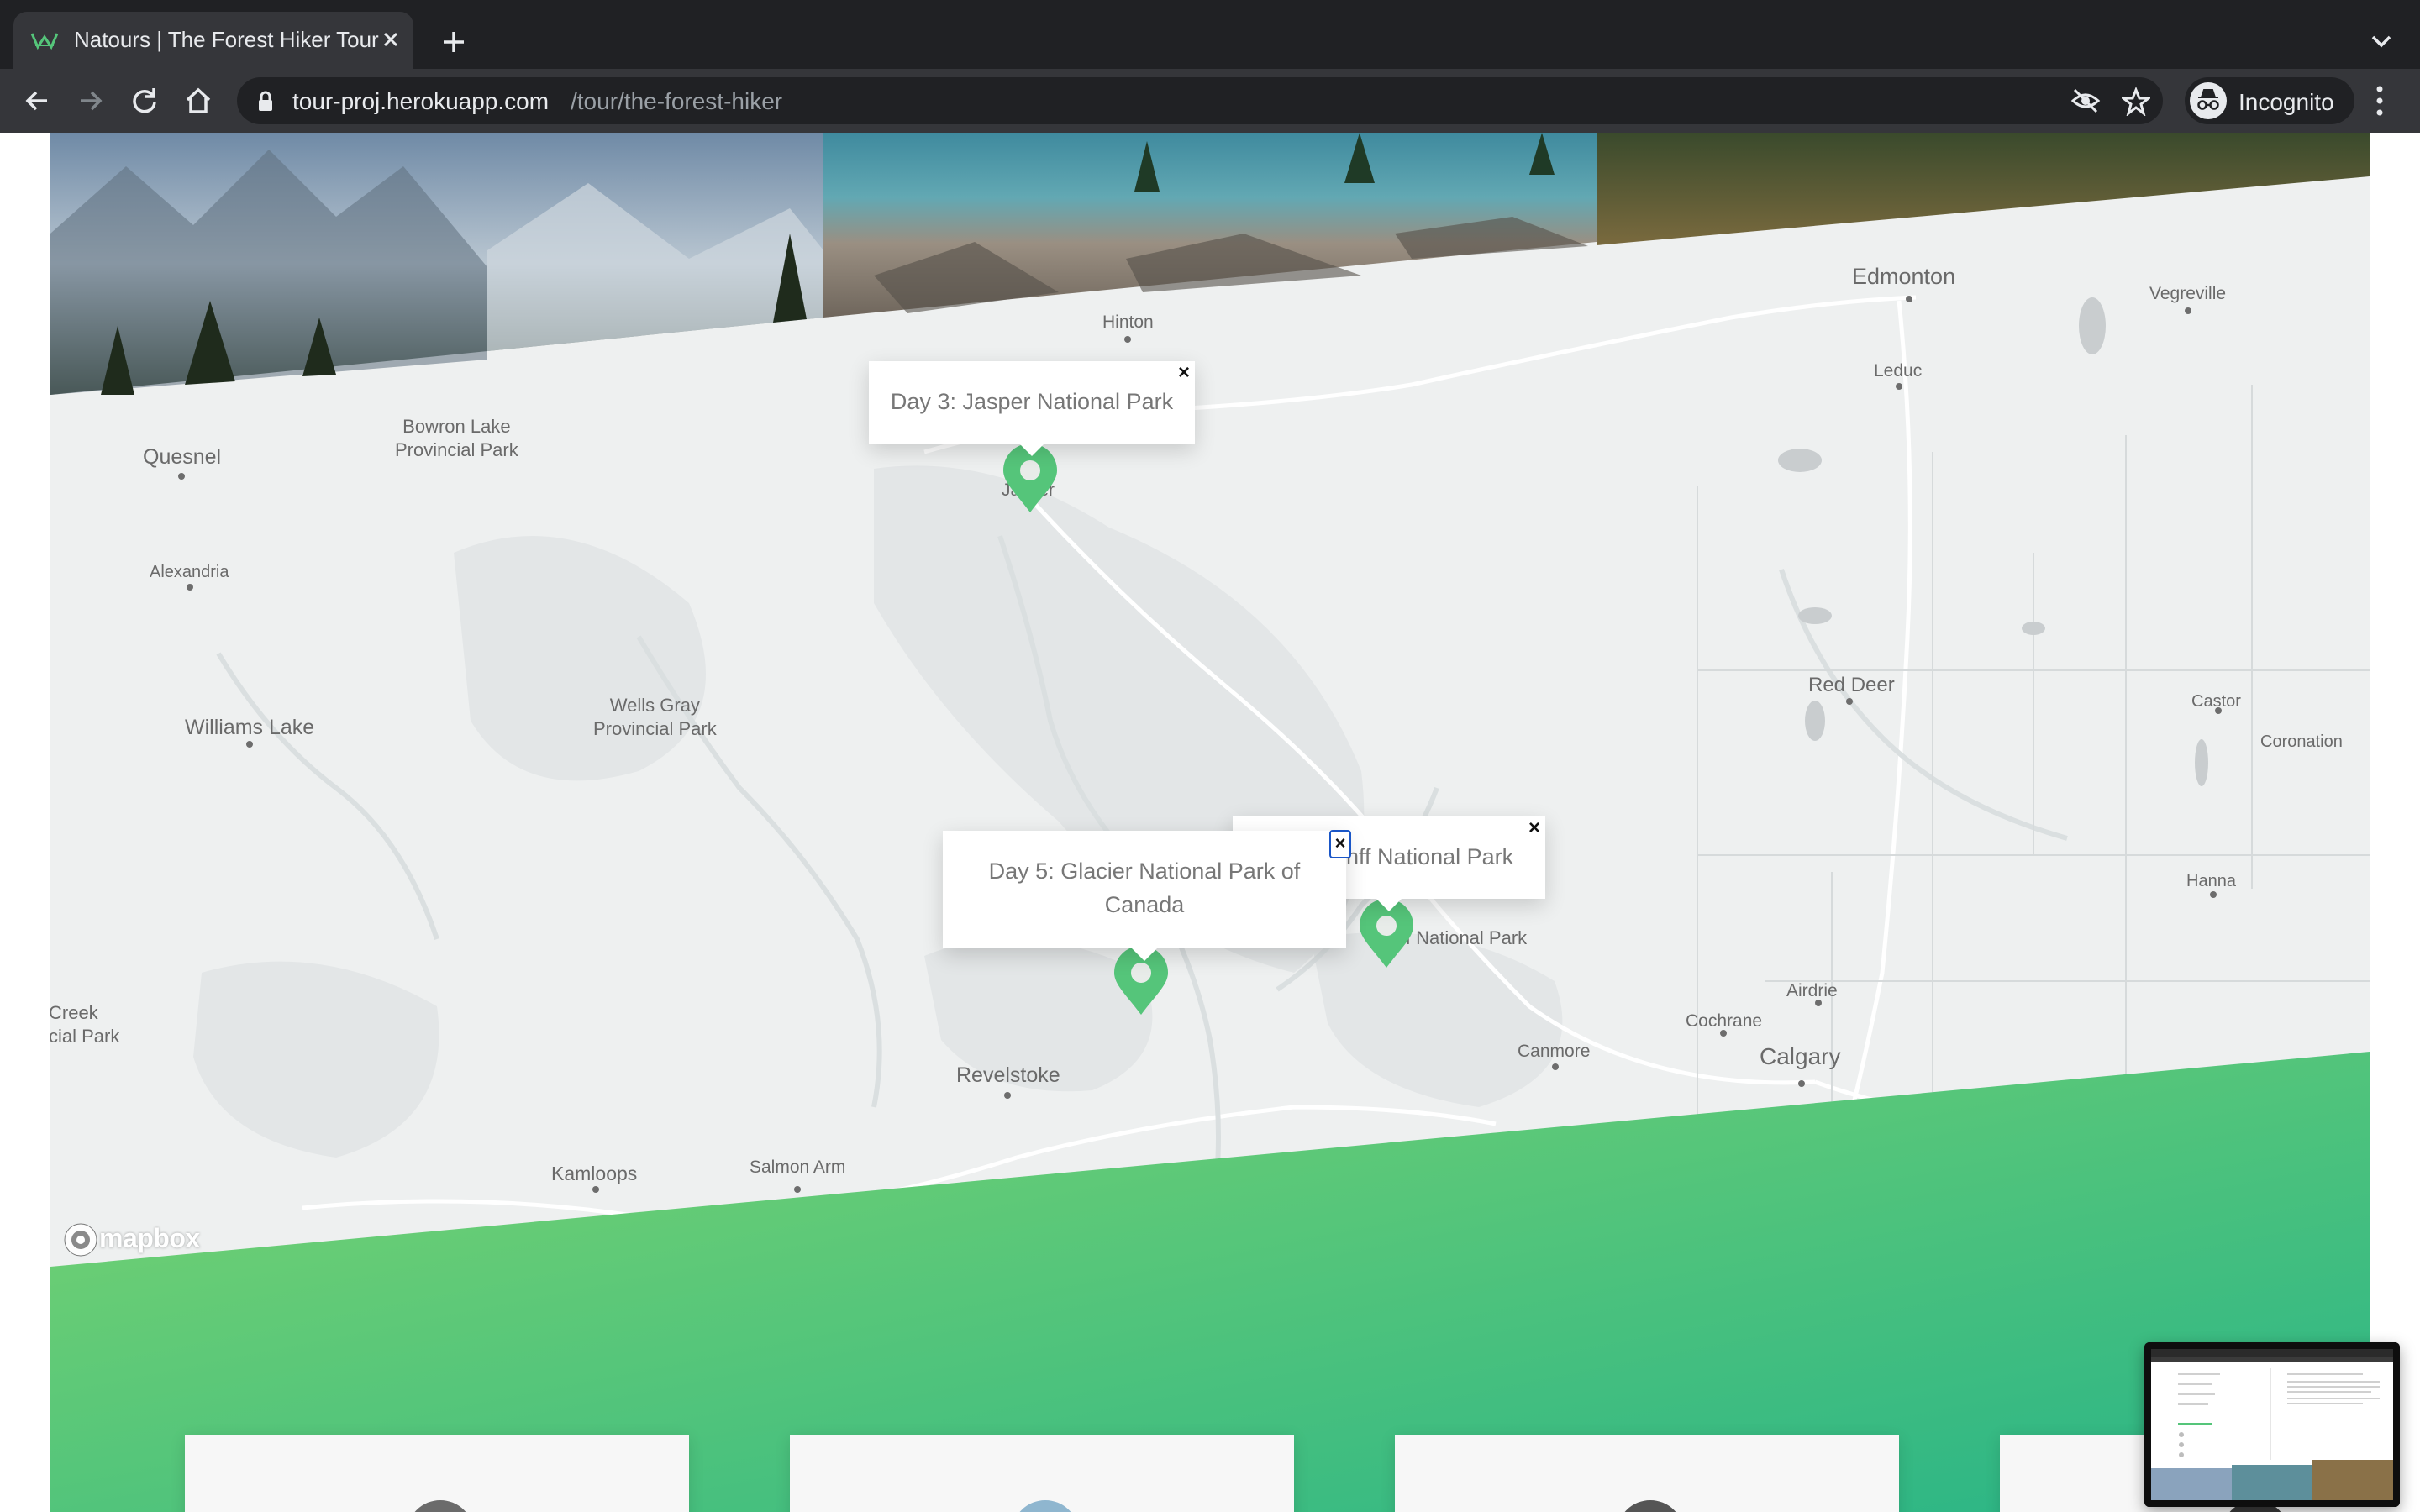 The image size is (2420, 1512). Describe the element at coordinates (199, 101) in the screenshot. I see `home-icon` at that location.